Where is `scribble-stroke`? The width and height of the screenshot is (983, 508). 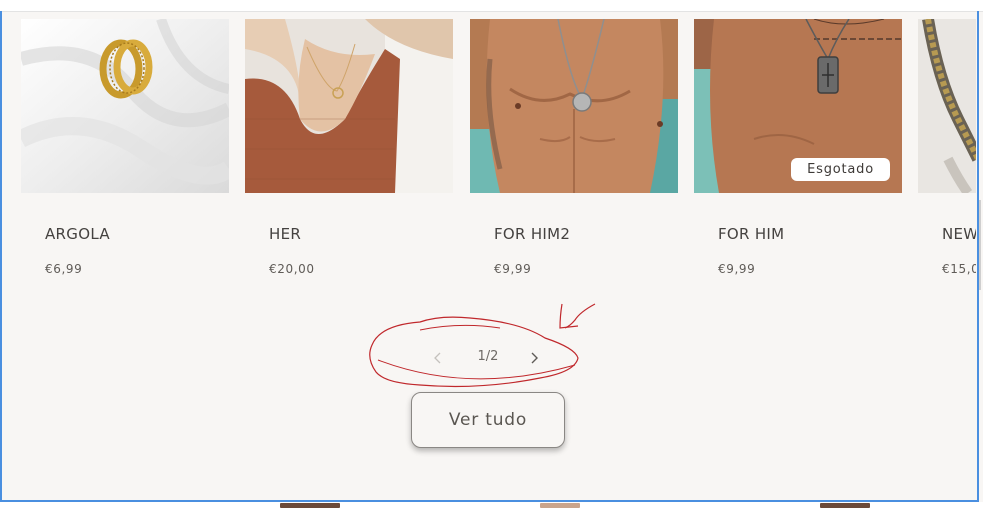 scribble-stroke is located at coordinates (460, 327).